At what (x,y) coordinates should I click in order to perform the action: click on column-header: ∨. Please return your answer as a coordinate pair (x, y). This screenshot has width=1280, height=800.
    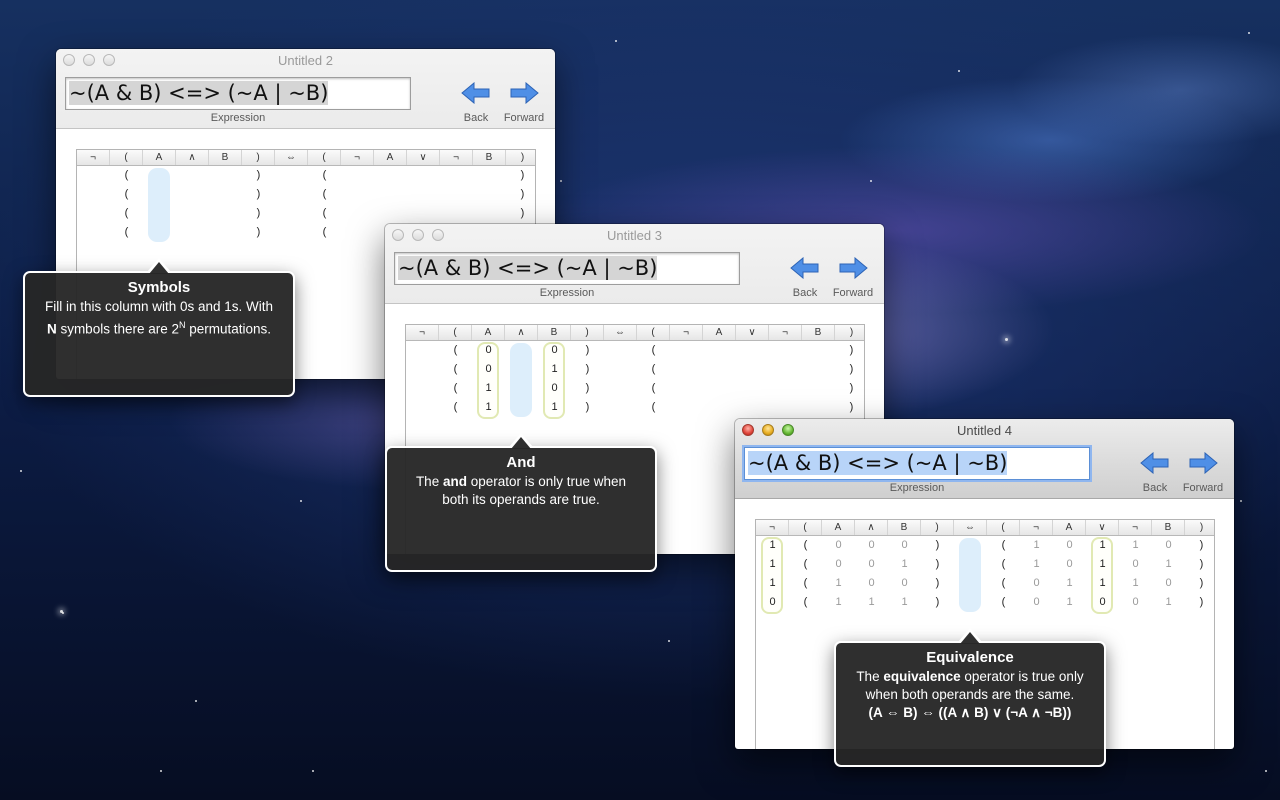
    Looking at the image, I should click on (1102, 527).